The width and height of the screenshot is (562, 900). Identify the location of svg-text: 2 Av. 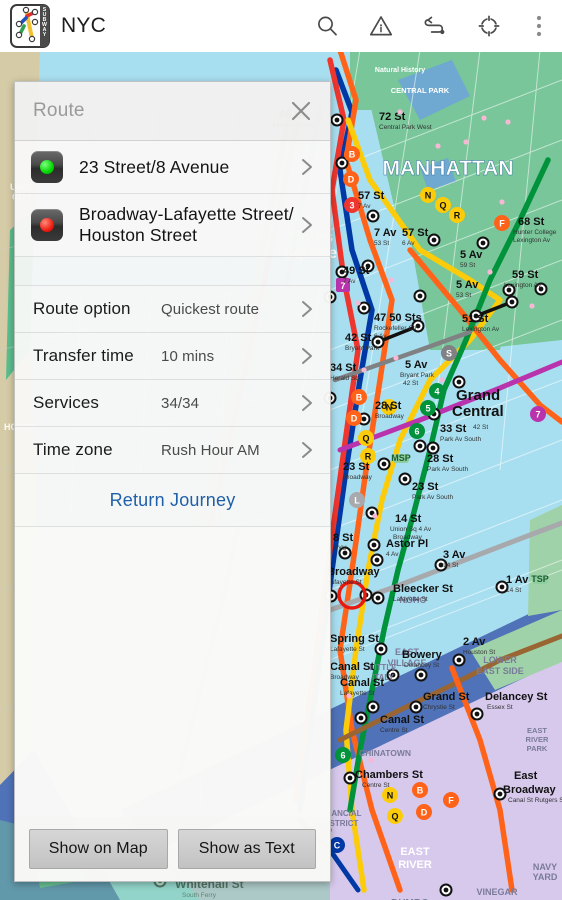
(474, 642).